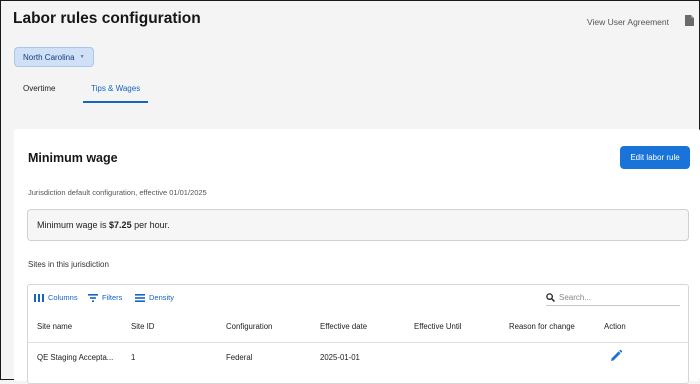  I want to click on filters-button: Filters, so click(105, 297).